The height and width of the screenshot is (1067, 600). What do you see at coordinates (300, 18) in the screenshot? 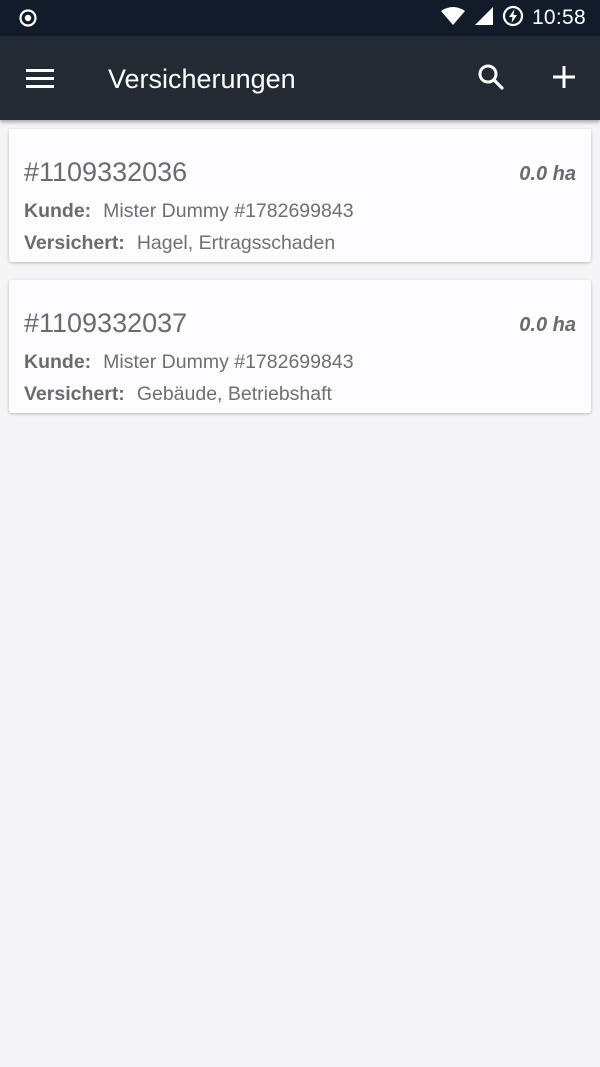
I see `status-bar: 10:58` at bounding box center [300, 18].